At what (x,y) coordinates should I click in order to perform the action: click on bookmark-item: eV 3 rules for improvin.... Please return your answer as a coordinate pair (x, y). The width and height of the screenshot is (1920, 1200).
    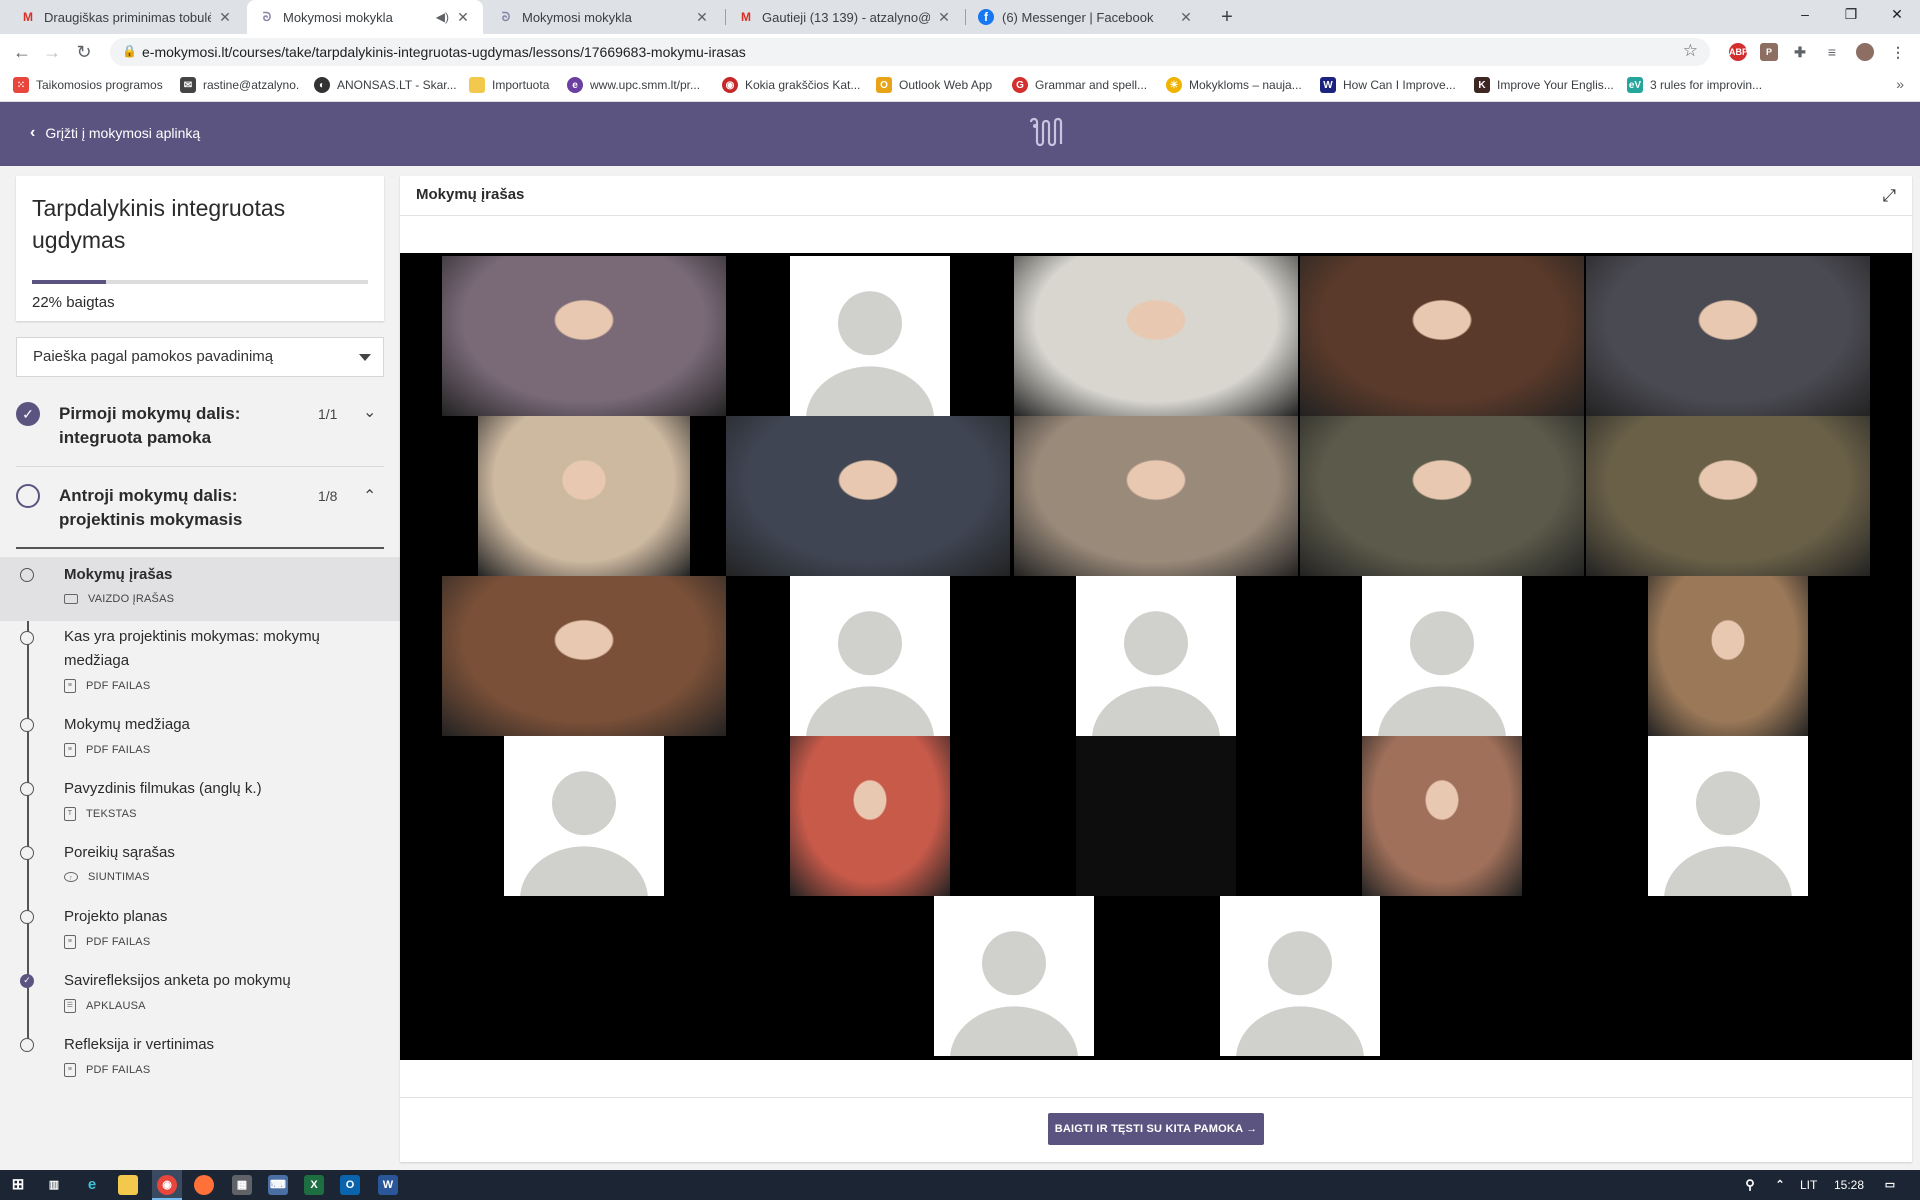
    Looking at the image, I should click on (1694, 85).